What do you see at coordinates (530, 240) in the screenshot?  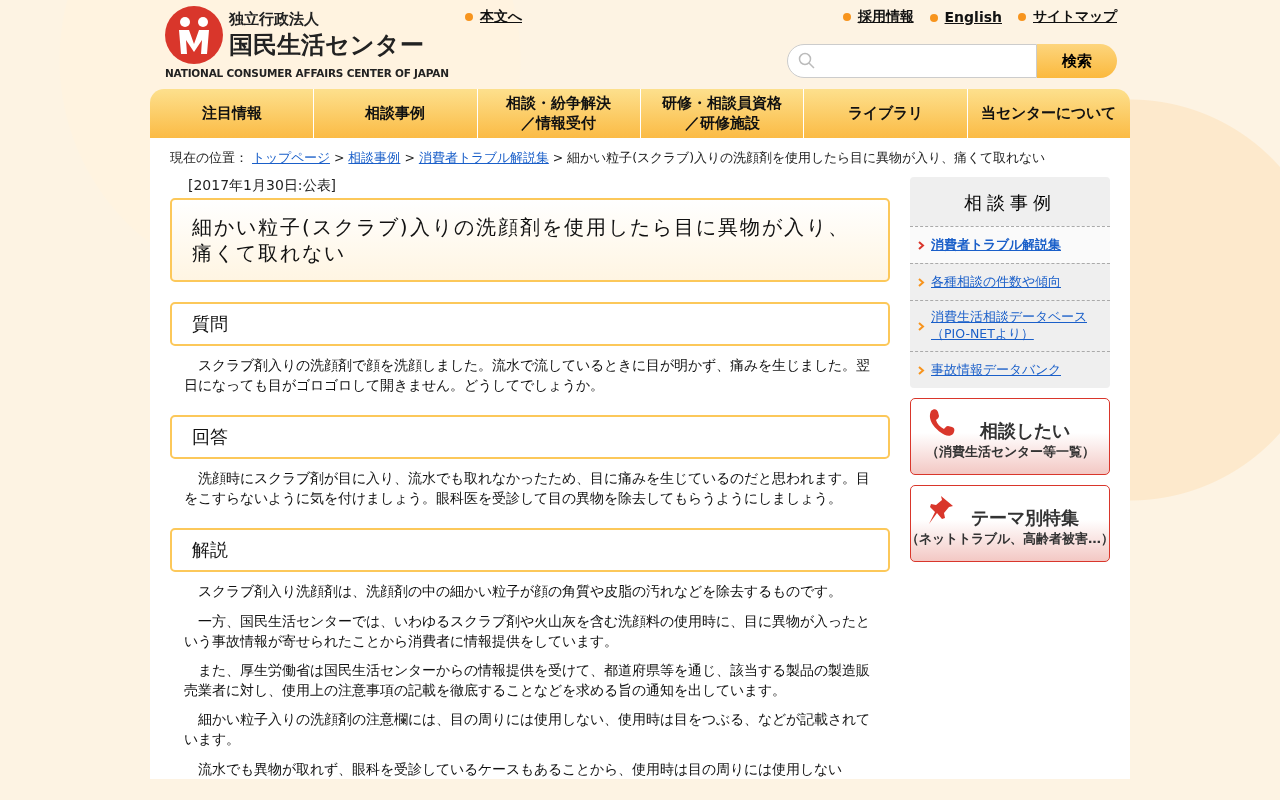 I see `article-title: 細かい粒子(スクラブ)入りの洗顔剤を使用したら目に異物が入り、痛くて取れない` at bounding box center [530, 240].